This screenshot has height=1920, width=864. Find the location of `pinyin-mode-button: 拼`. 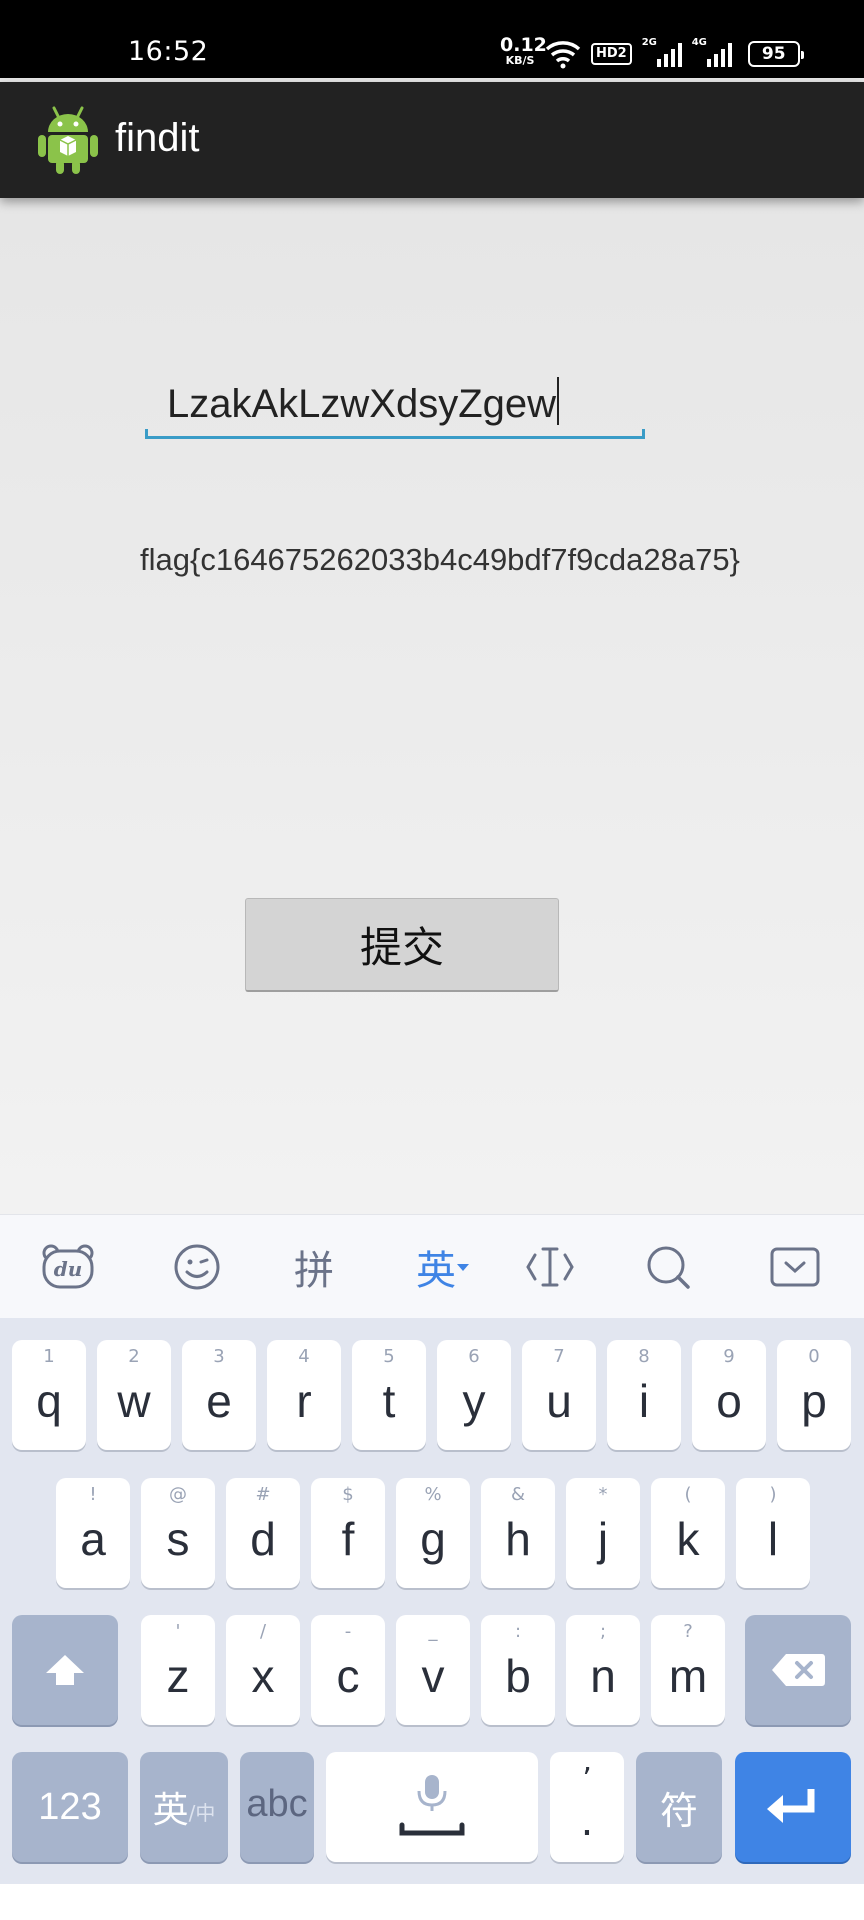

pinyin-mode-button: 拼 is located at coordinates (314, 1267).